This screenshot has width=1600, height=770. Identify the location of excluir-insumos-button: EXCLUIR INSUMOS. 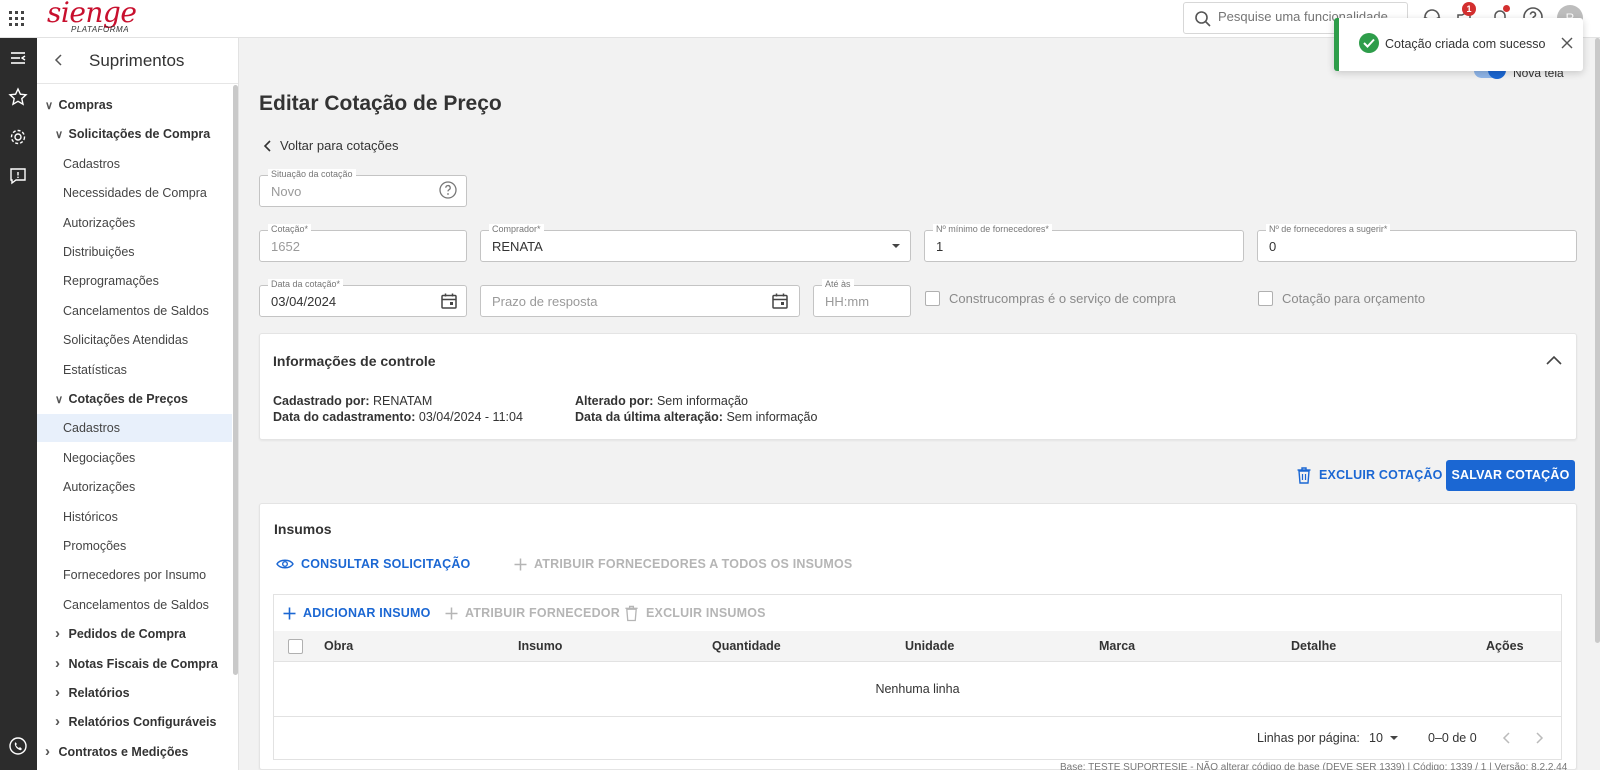
(695, 613).